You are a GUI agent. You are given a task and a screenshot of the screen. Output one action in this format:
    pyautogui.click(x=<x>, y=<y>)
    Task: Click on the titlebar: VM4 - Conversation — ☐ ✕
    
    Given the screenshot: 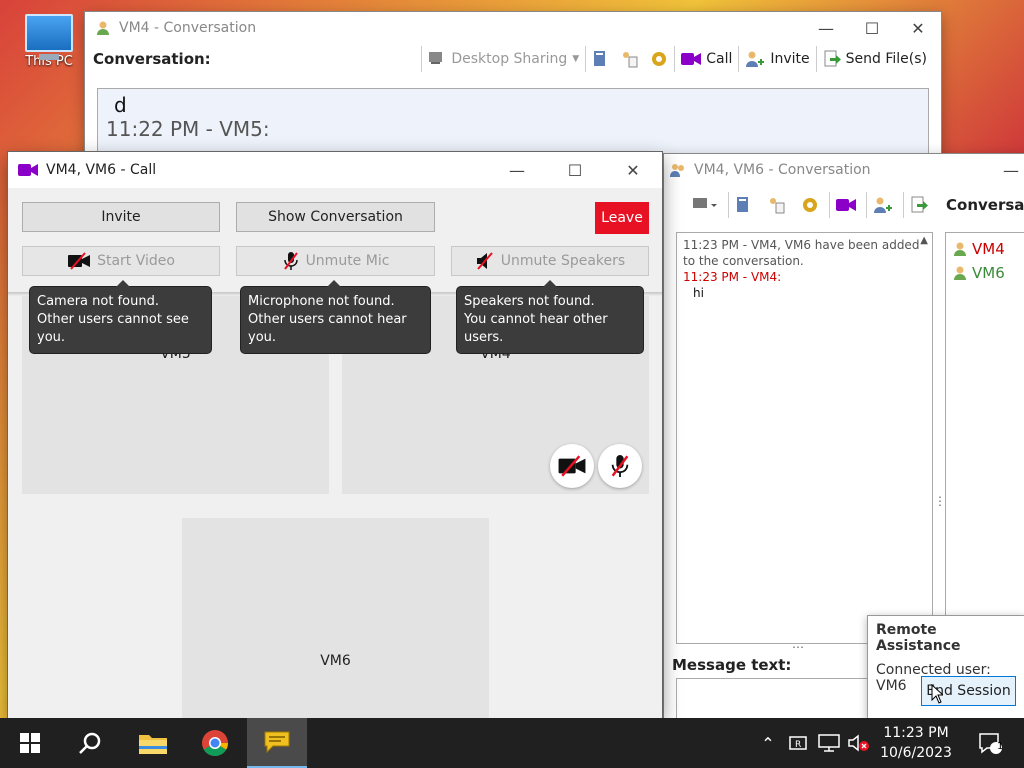 What is the action you would take?
    pyautogui.click(x=513, y=28)
    